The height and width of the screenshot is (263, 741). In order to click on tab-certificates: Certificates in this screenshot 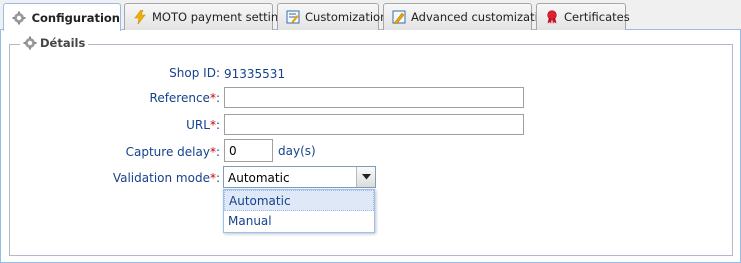, I will do `click(583, 16)`.